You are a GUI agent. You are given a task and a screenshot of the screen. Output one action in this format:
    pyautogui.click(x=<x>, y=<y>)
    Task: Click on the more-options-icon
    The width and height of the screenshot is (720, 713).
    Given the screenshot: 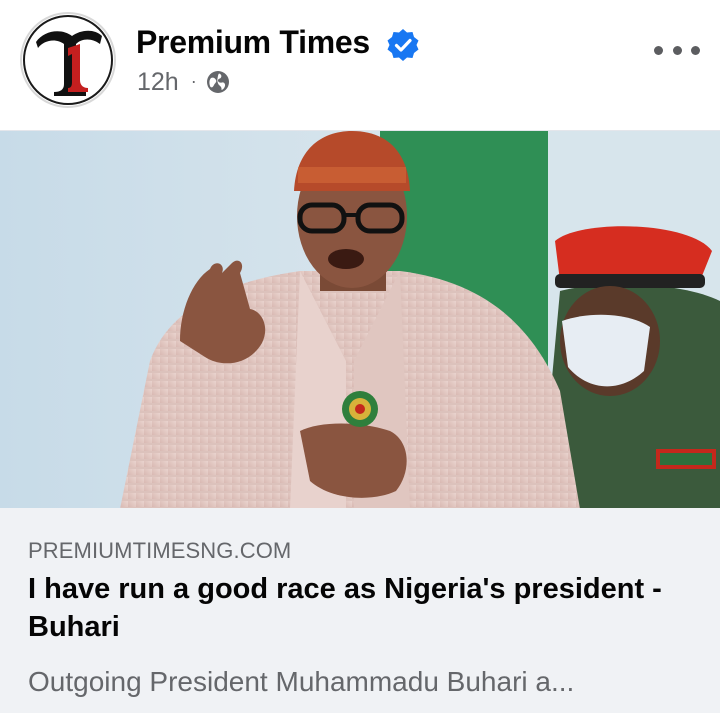 What is the action you would take?
    pyautogui.click(x=677, y=50)
    